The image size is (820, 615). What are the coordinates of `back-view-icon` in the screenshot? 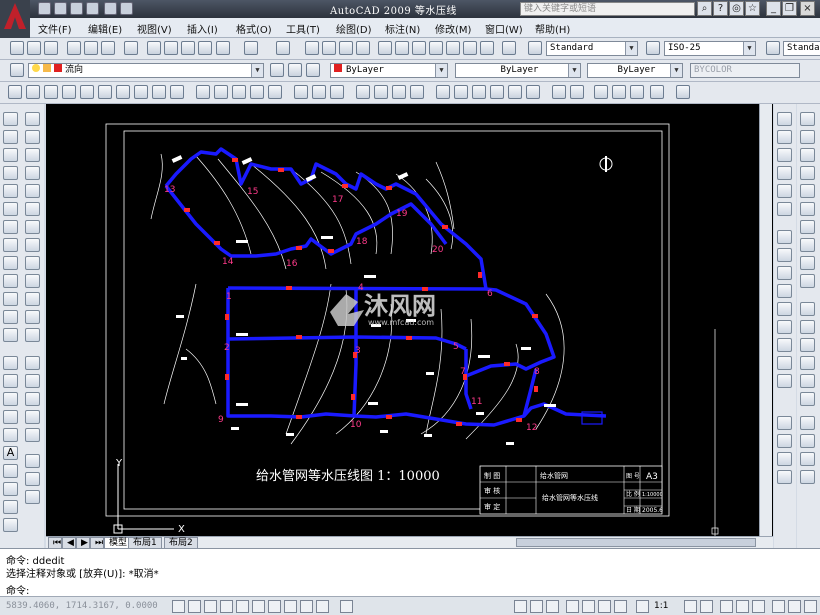 It's located at (533, 92).